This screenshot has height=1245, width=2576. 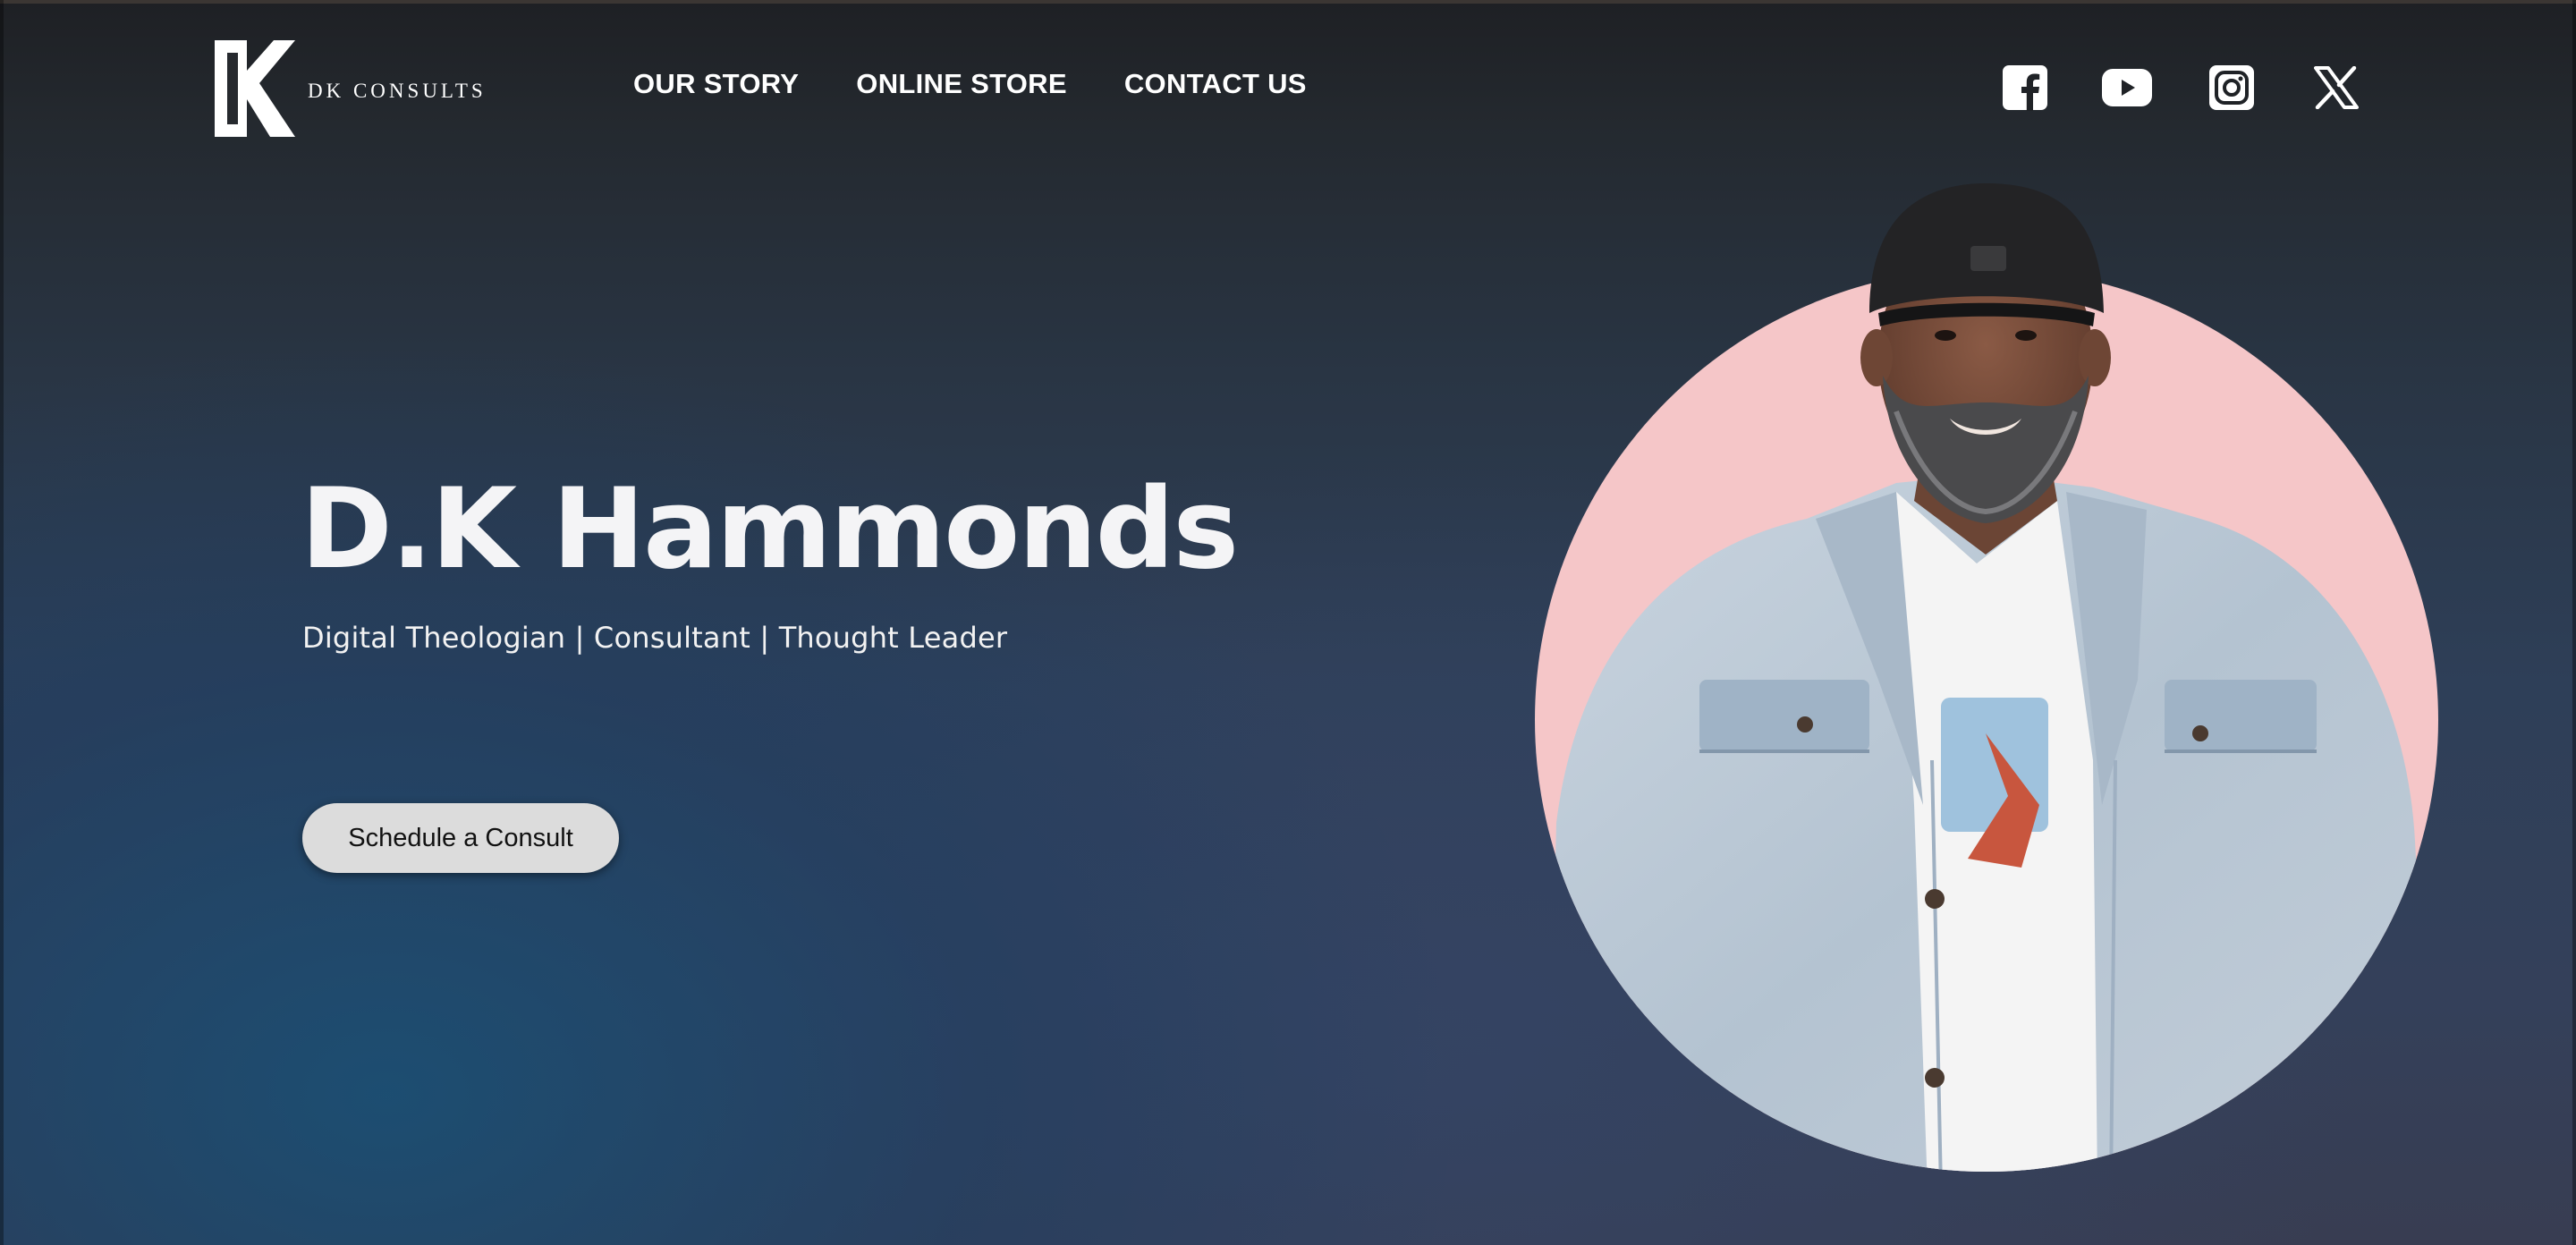 What do you see at coordinates (770, 529) in the screenshot?
I see `hero-title: D.K Hammonds` at bounding box center [770, 529].